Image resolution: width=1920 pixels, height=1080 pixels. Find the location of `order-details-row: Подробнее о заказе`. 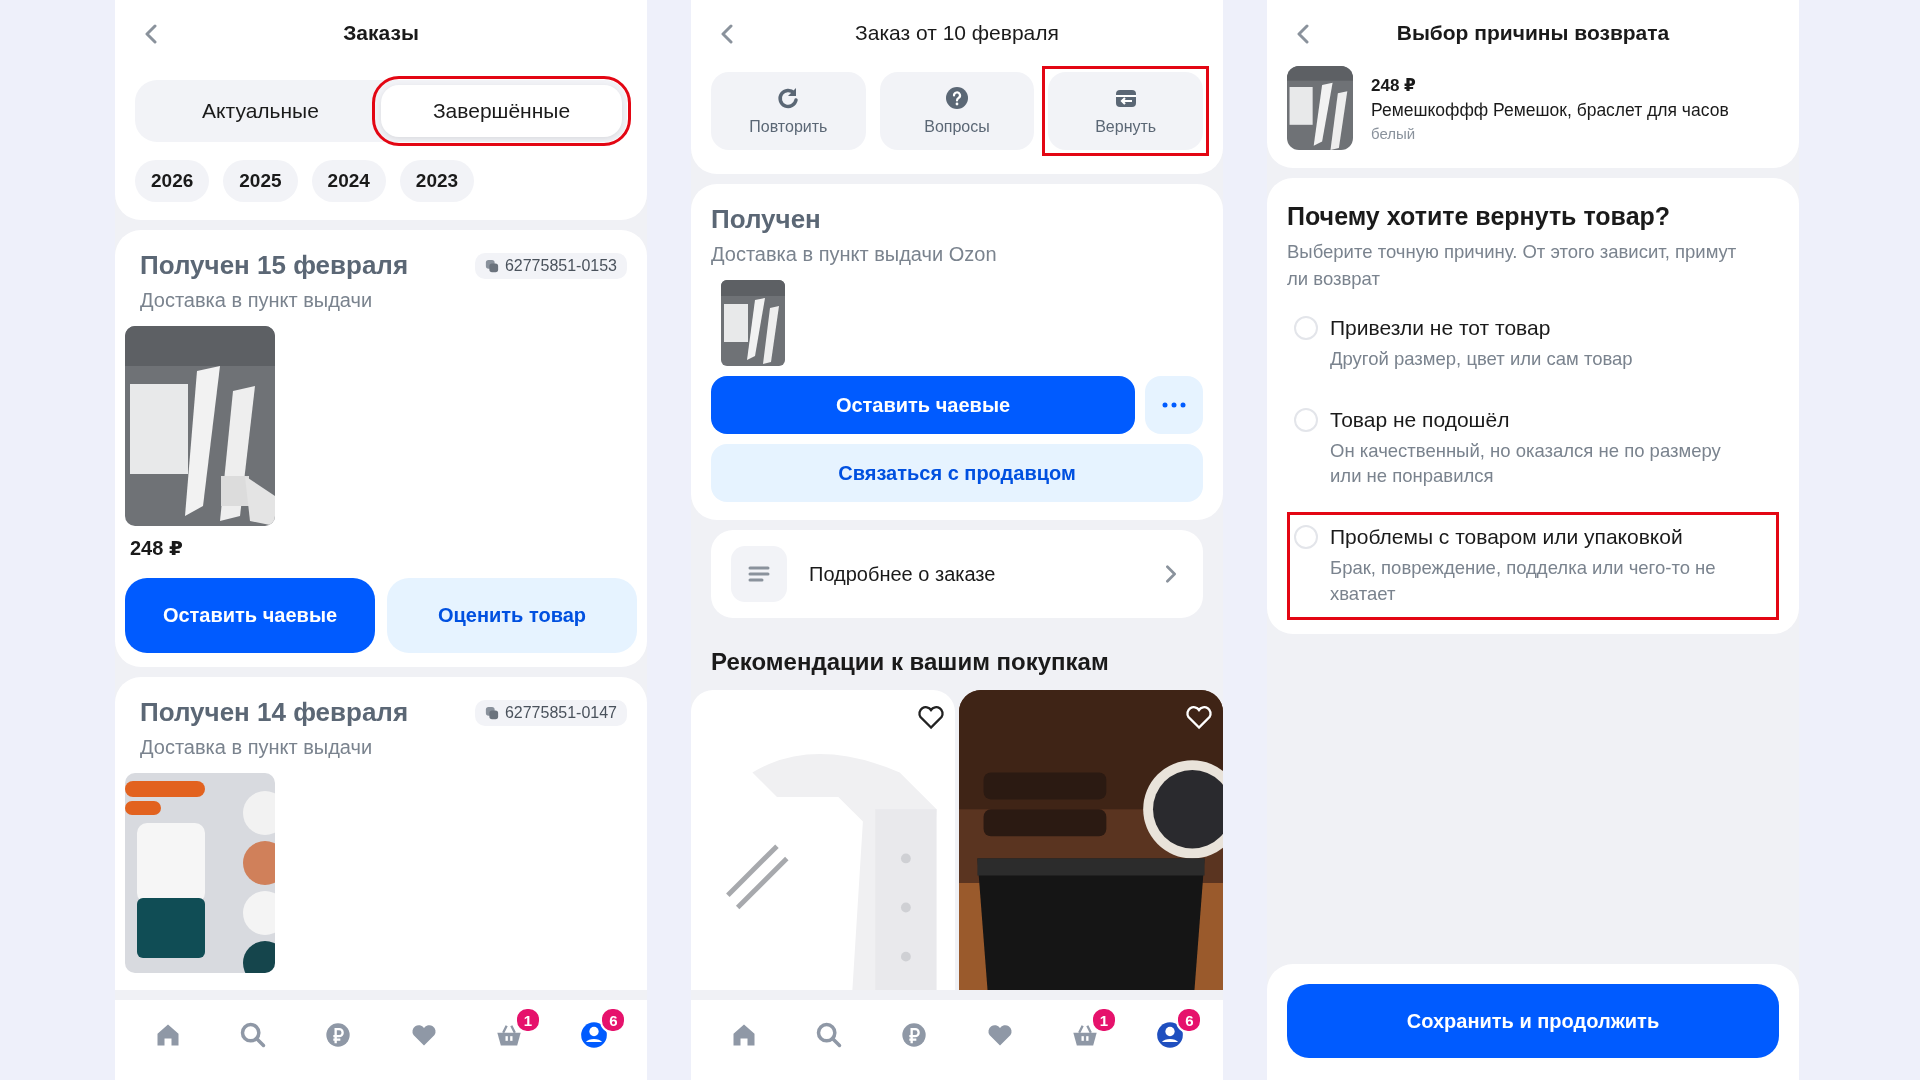

order-details-row: Подробнее о заказе is located at coordinates (957, 574).